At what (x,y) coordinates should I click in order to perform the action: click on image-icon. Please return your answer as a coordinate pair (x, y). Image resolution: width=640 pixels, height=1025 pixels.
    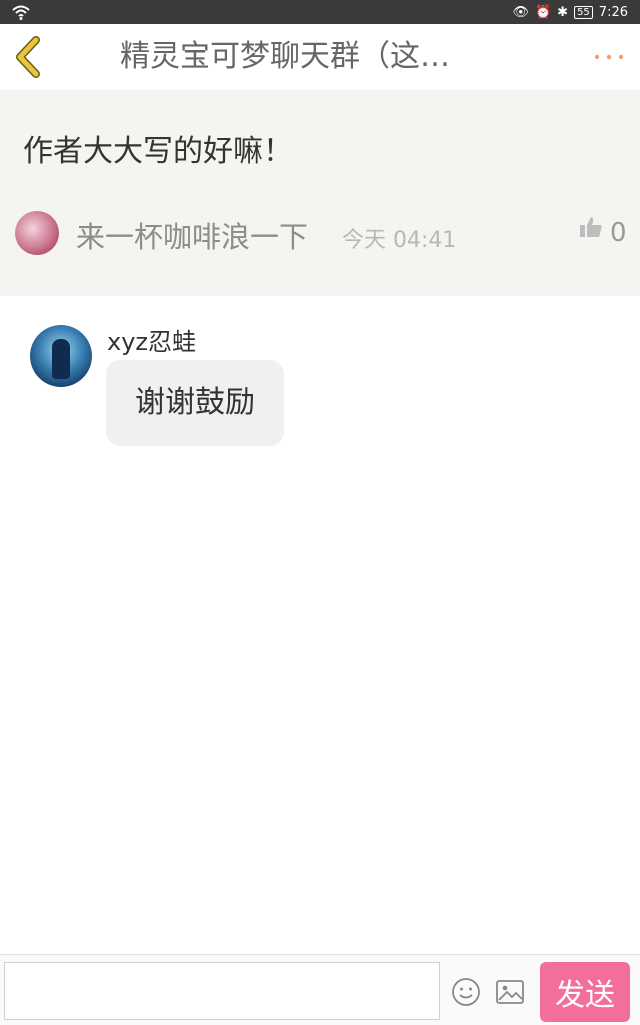
    Looking at the image, I should click on (510, 992).